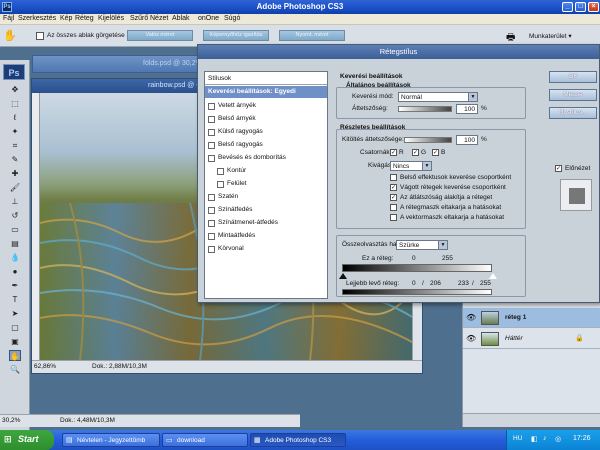 The width and height of the screenshot is (600, 450). Describe the element at coordinates (111, 440) in the screenshot. I see `taskbar-notepad: ▤ Névtelen - Jegyzettömb` at that location.